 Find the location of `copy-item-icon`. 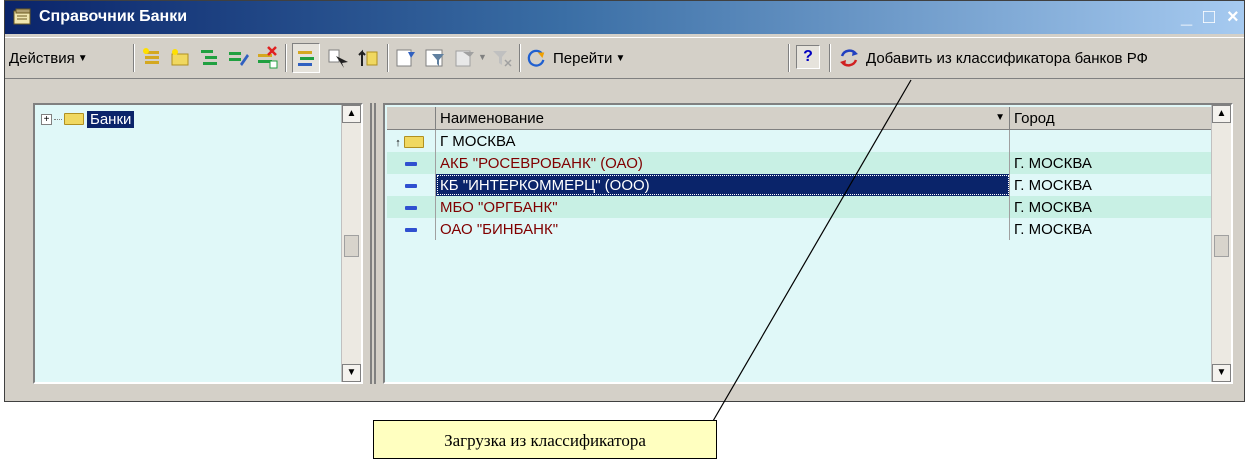

copy-item-icon is located at coordinates (210, 58).